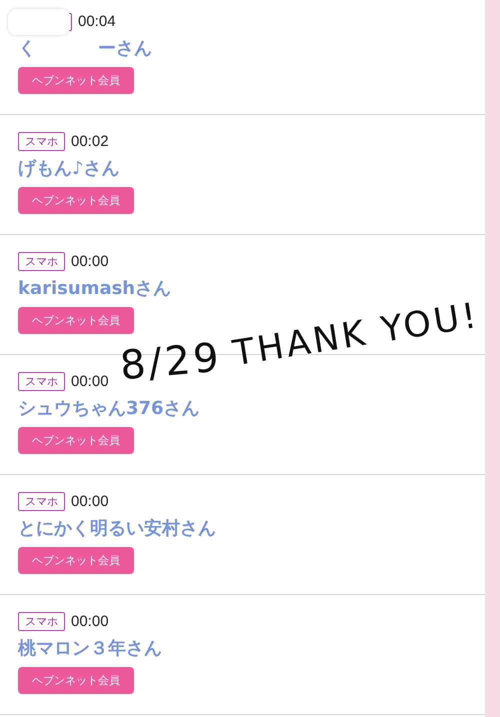 Image resolution: width=500 pixels, height=717 pixels. I want to click on handwritten-caption: THANK YOU!, so click(356, 335).